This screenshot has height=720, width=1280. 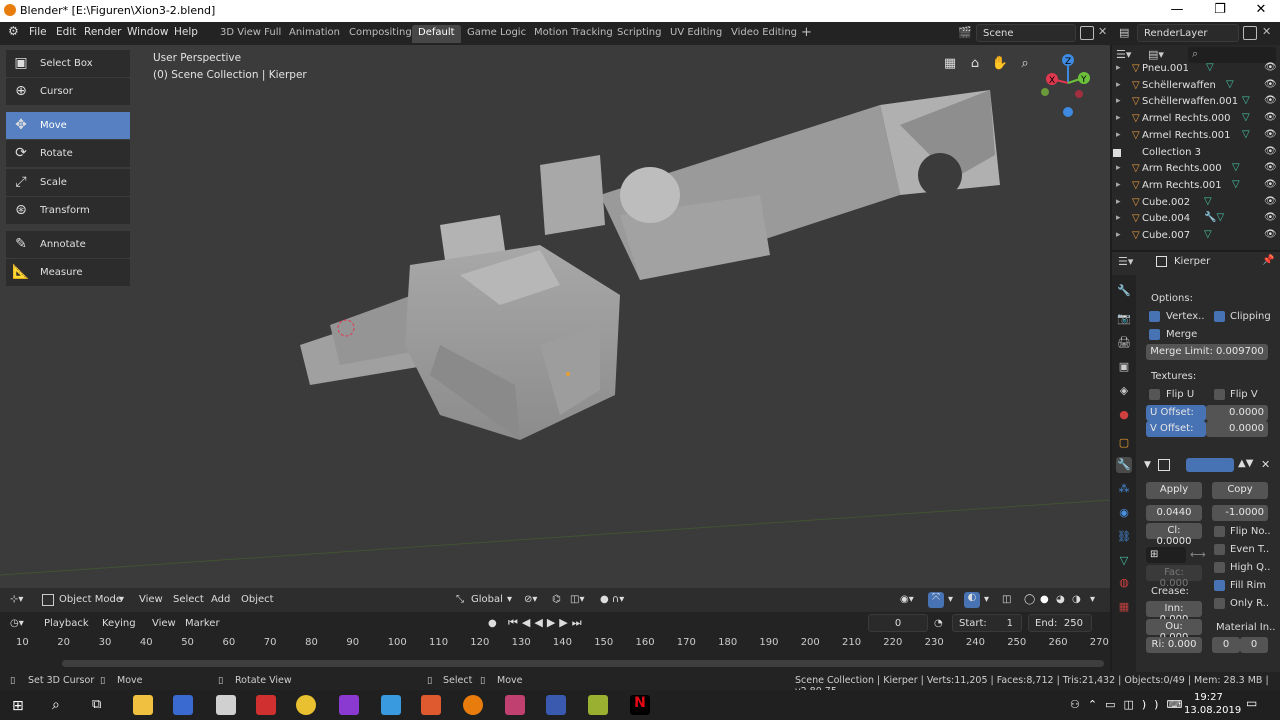 I want to click on material-shading-icon: ◕, so click(x=1060, y=599).